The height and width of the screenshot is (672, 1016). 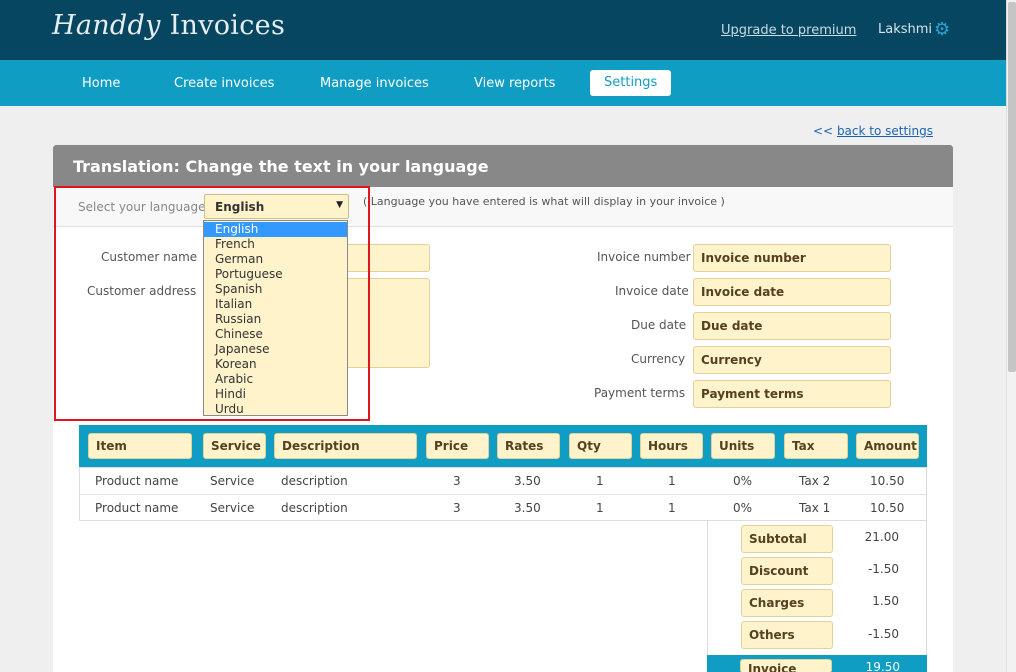 What do you see at coordinates (234, 446) in the screenshot?
I see `col-service: Service` at bounding box center [234, 446].